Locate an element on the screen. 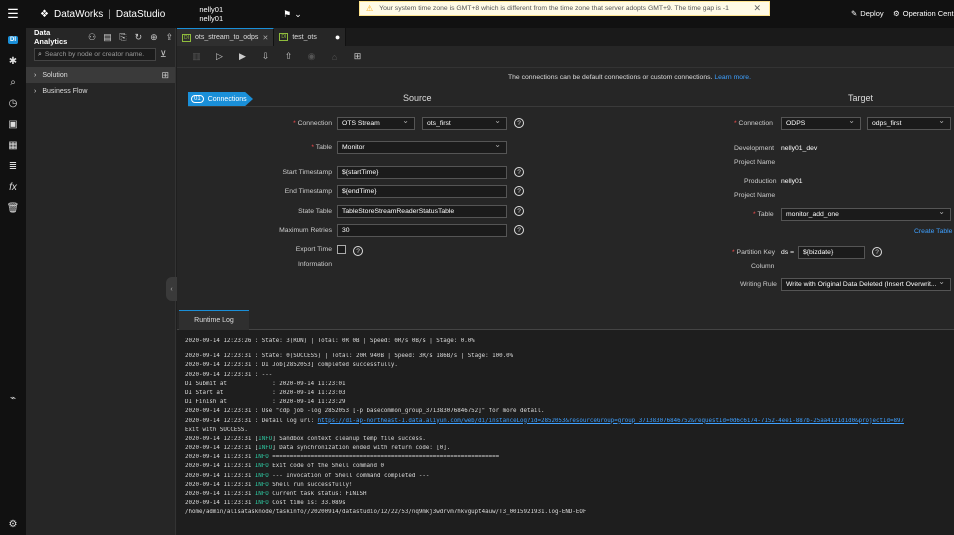 This screenshot has height=535, width=954. grid-icon: ⊞ is located at coordinates (165, 75).